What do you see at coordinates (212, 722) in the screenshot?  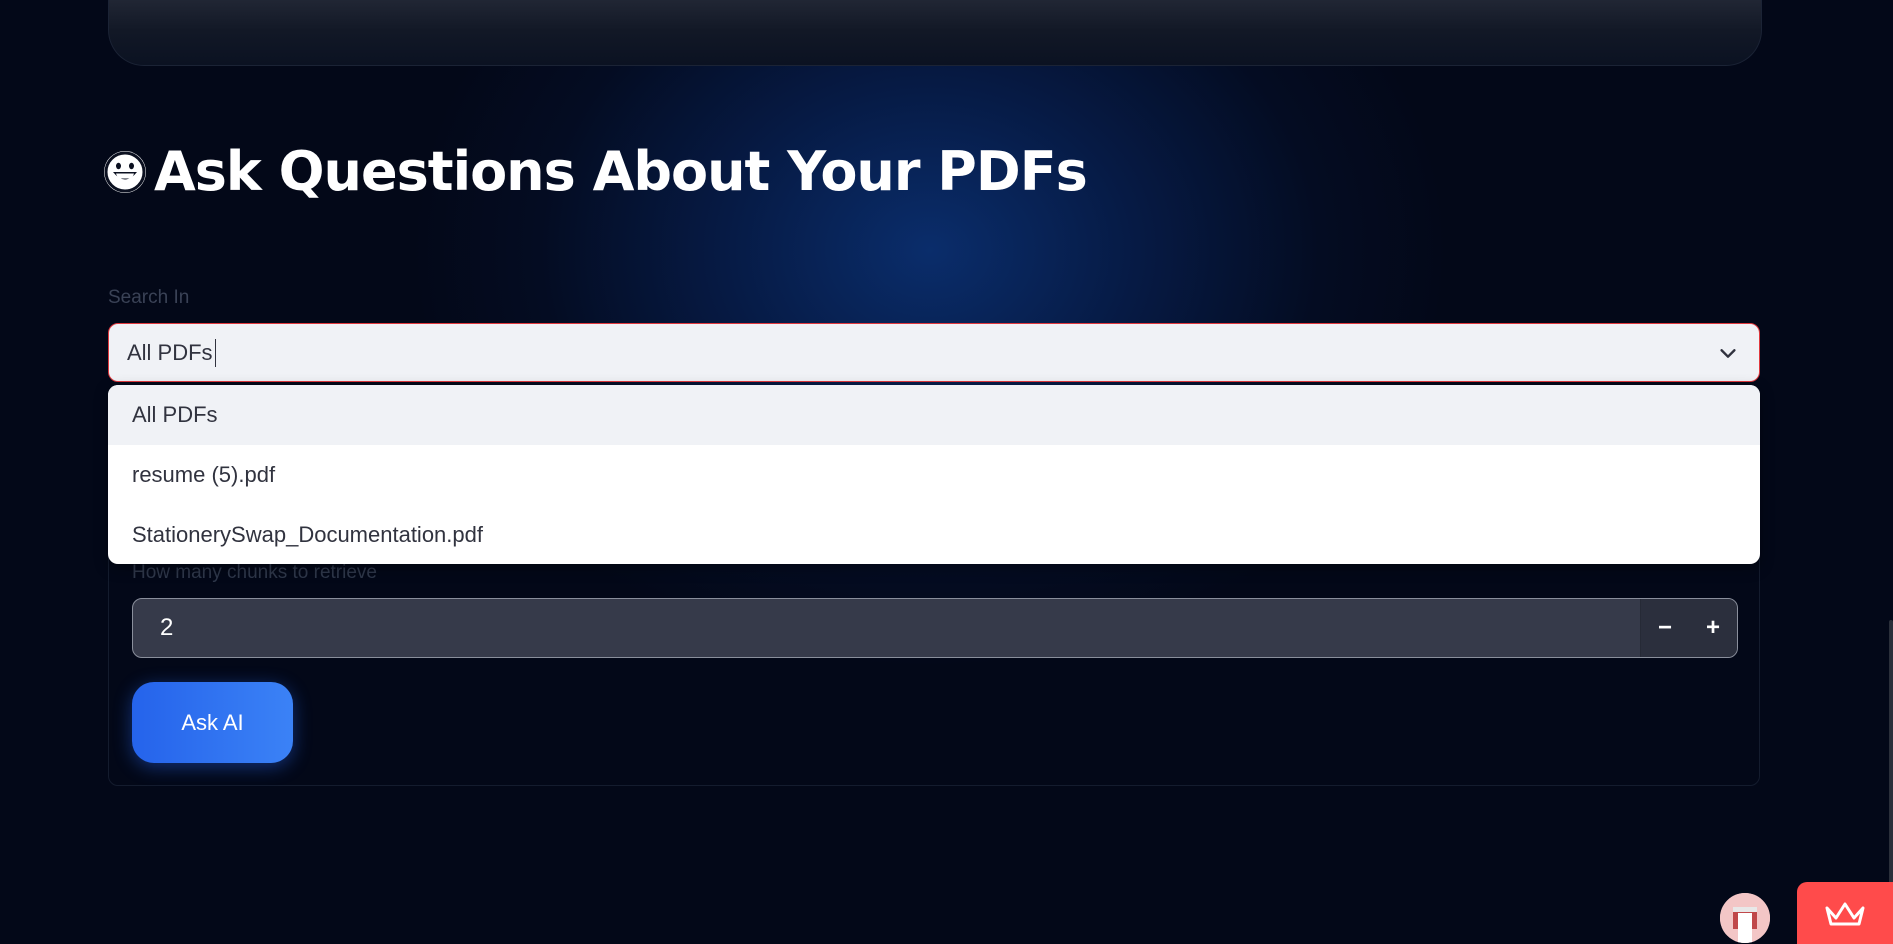 I see `ask-ai-button: Ask AI` at bounding box center [212, 722].